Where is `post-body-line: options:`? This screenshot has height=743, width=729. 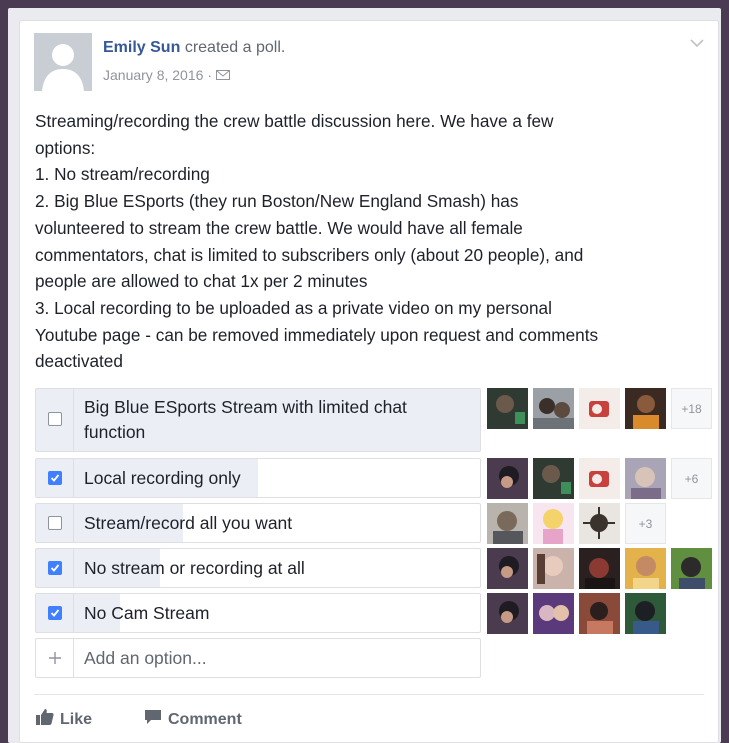 post-body-line: options: is located at coordinates (65, 147).